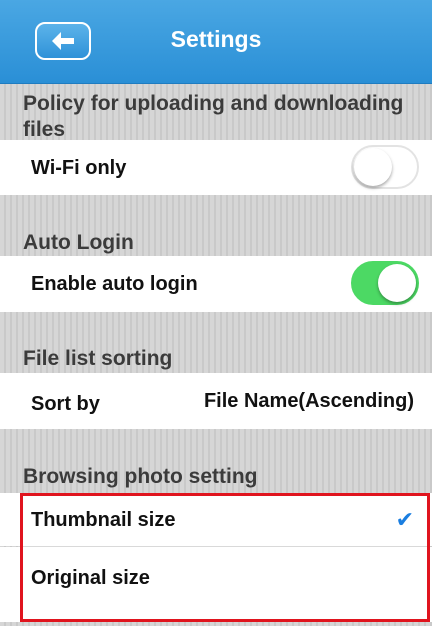 This screenshot has height=626, width=432. I want to click on enable-auto-login-label: Enable auto login, so click(114, 284).